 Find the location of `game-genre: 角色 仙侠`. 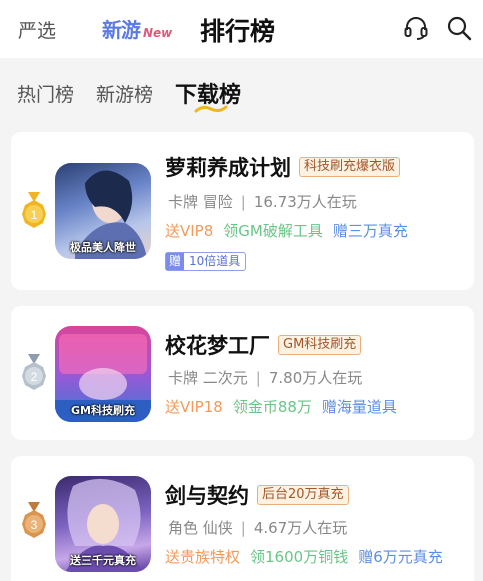

game-genre: 角色 仙侠 is located at coordinates (200, 528).